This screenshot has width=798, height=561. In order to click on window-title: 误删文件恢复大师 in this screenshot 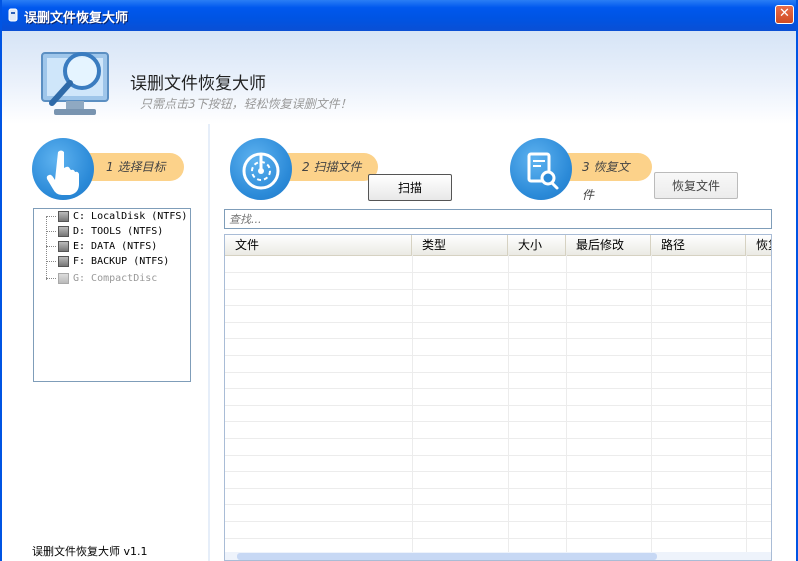, I will do `click(76, 18)`.